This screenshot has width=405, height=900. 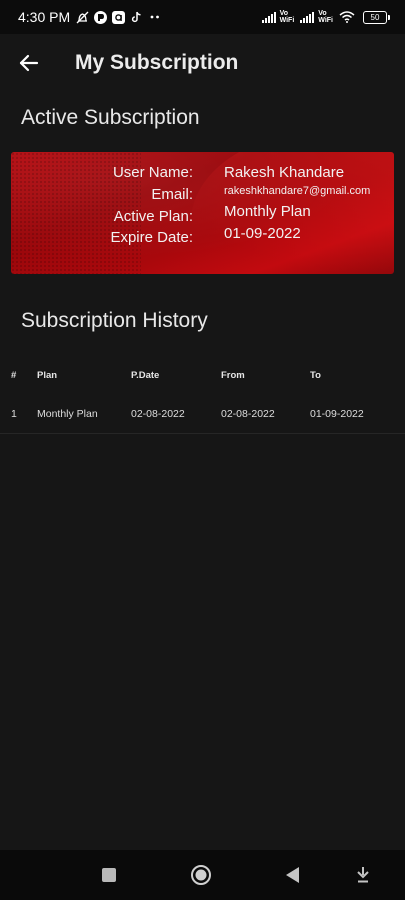 I want to click on back-button, so click(x=29, y=63).